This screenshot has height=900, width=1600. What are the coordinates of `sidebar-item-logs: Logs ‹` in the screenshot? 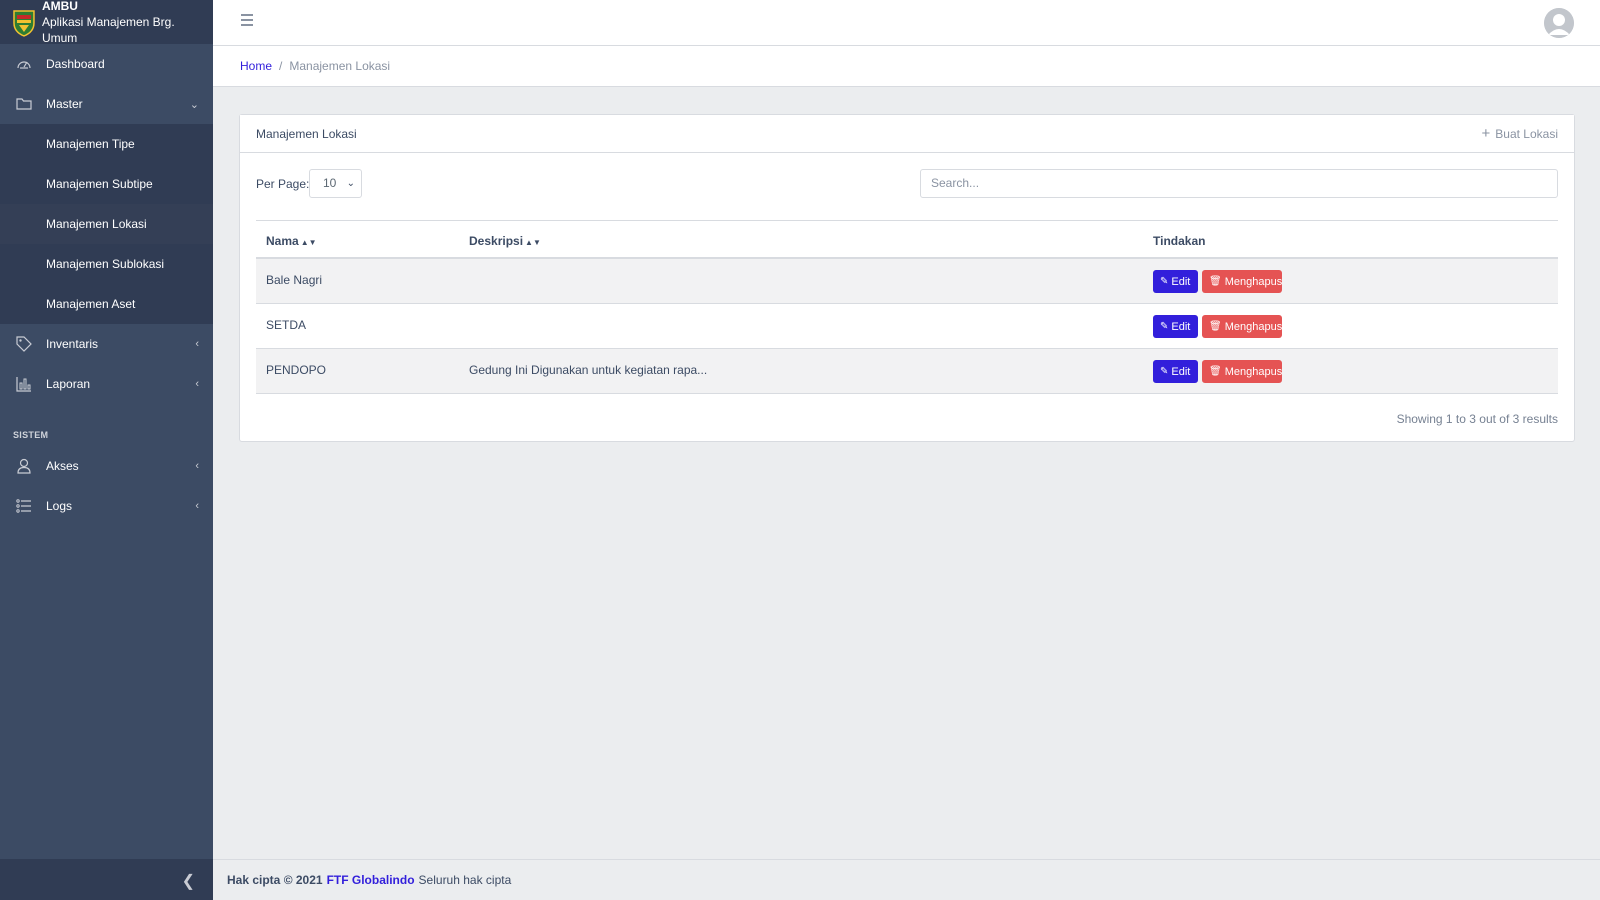 It's located at (106, 506).